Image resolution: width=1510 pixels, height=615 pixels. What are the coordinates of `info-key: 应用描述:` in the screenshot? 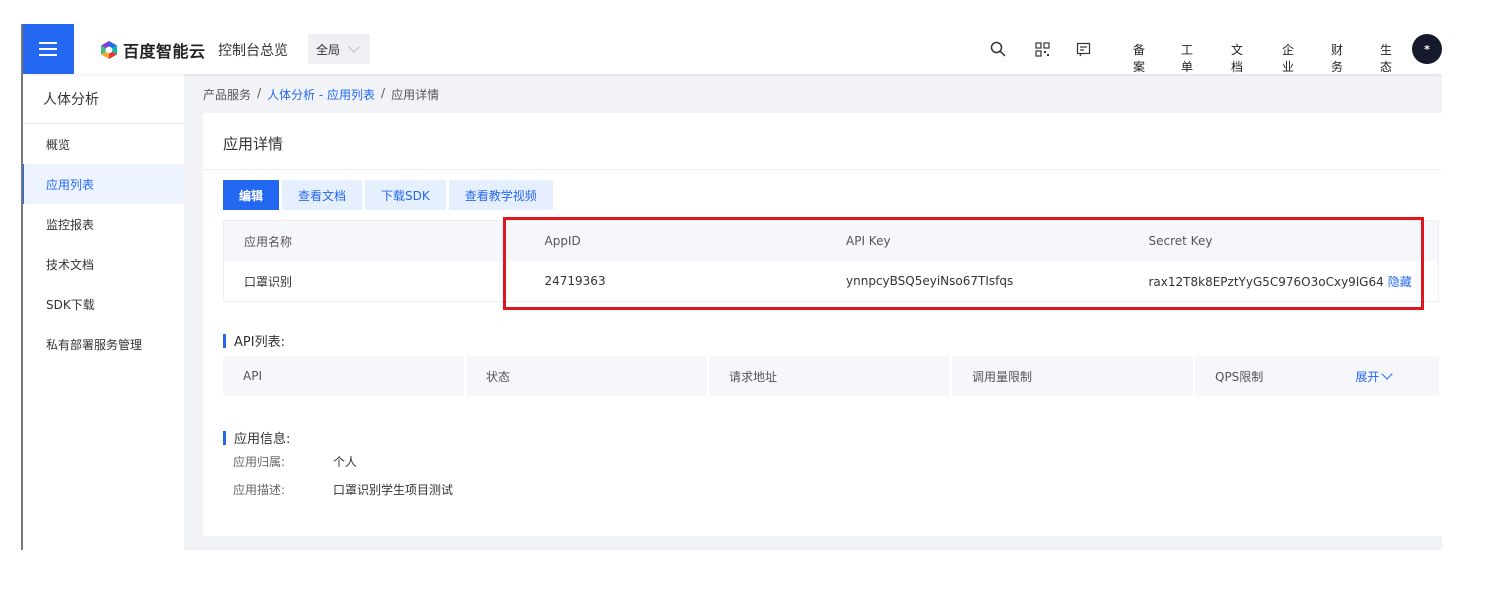 It's located at (259, 490).